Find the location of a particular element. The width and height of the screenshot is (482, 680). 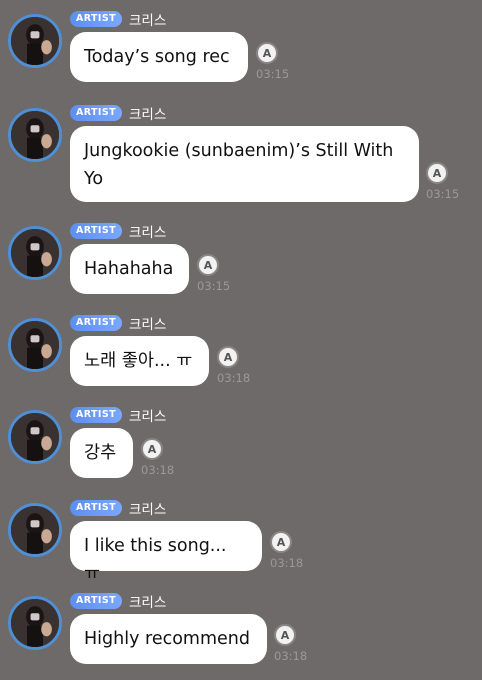

message-bubble: Hahahaha is located at coordinates (129, 269).